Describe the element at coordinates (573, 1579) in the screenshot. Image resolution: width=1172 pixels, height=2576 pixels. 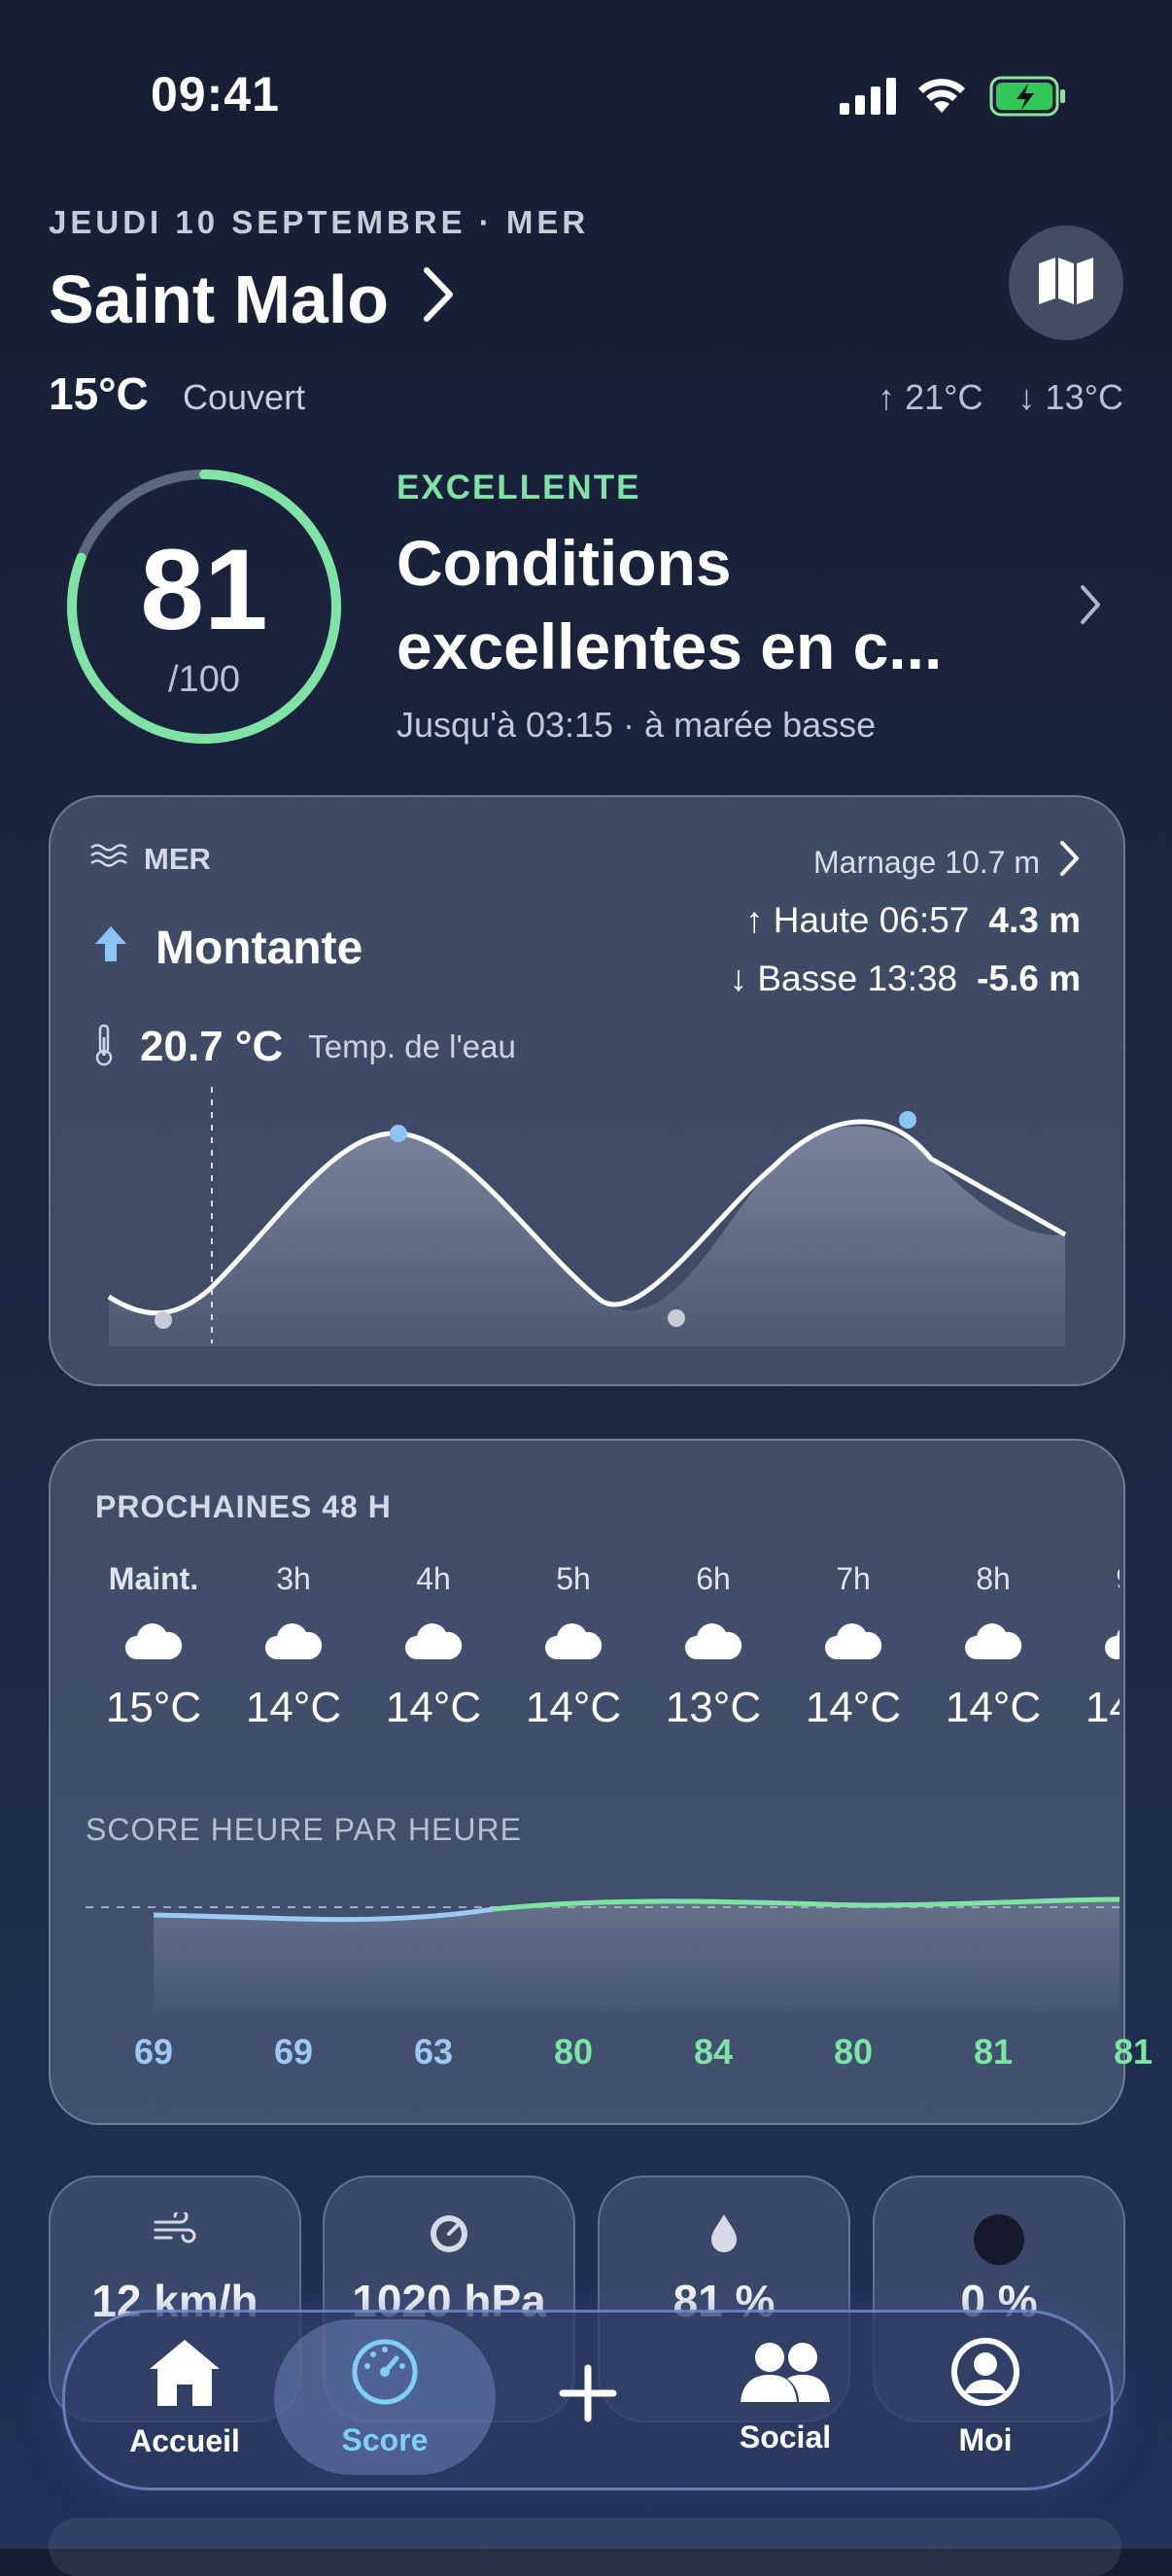
I see `hour-label: 5h` at that location.